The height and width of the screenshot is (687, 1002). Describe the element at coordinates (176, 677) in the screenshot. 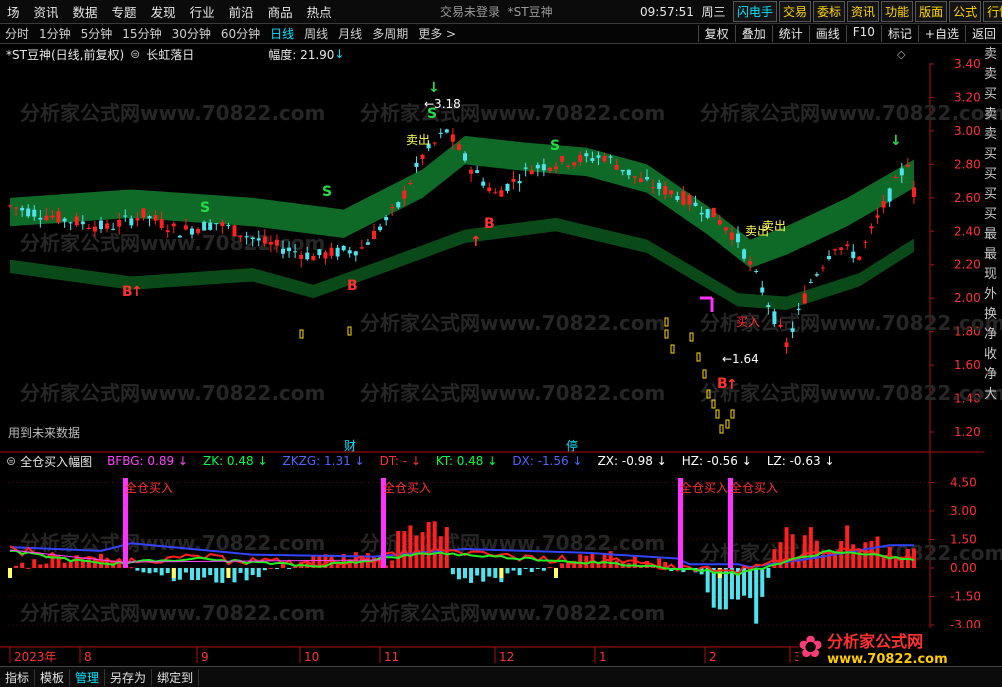

I see `tab-bind: 绑定到` at that location.